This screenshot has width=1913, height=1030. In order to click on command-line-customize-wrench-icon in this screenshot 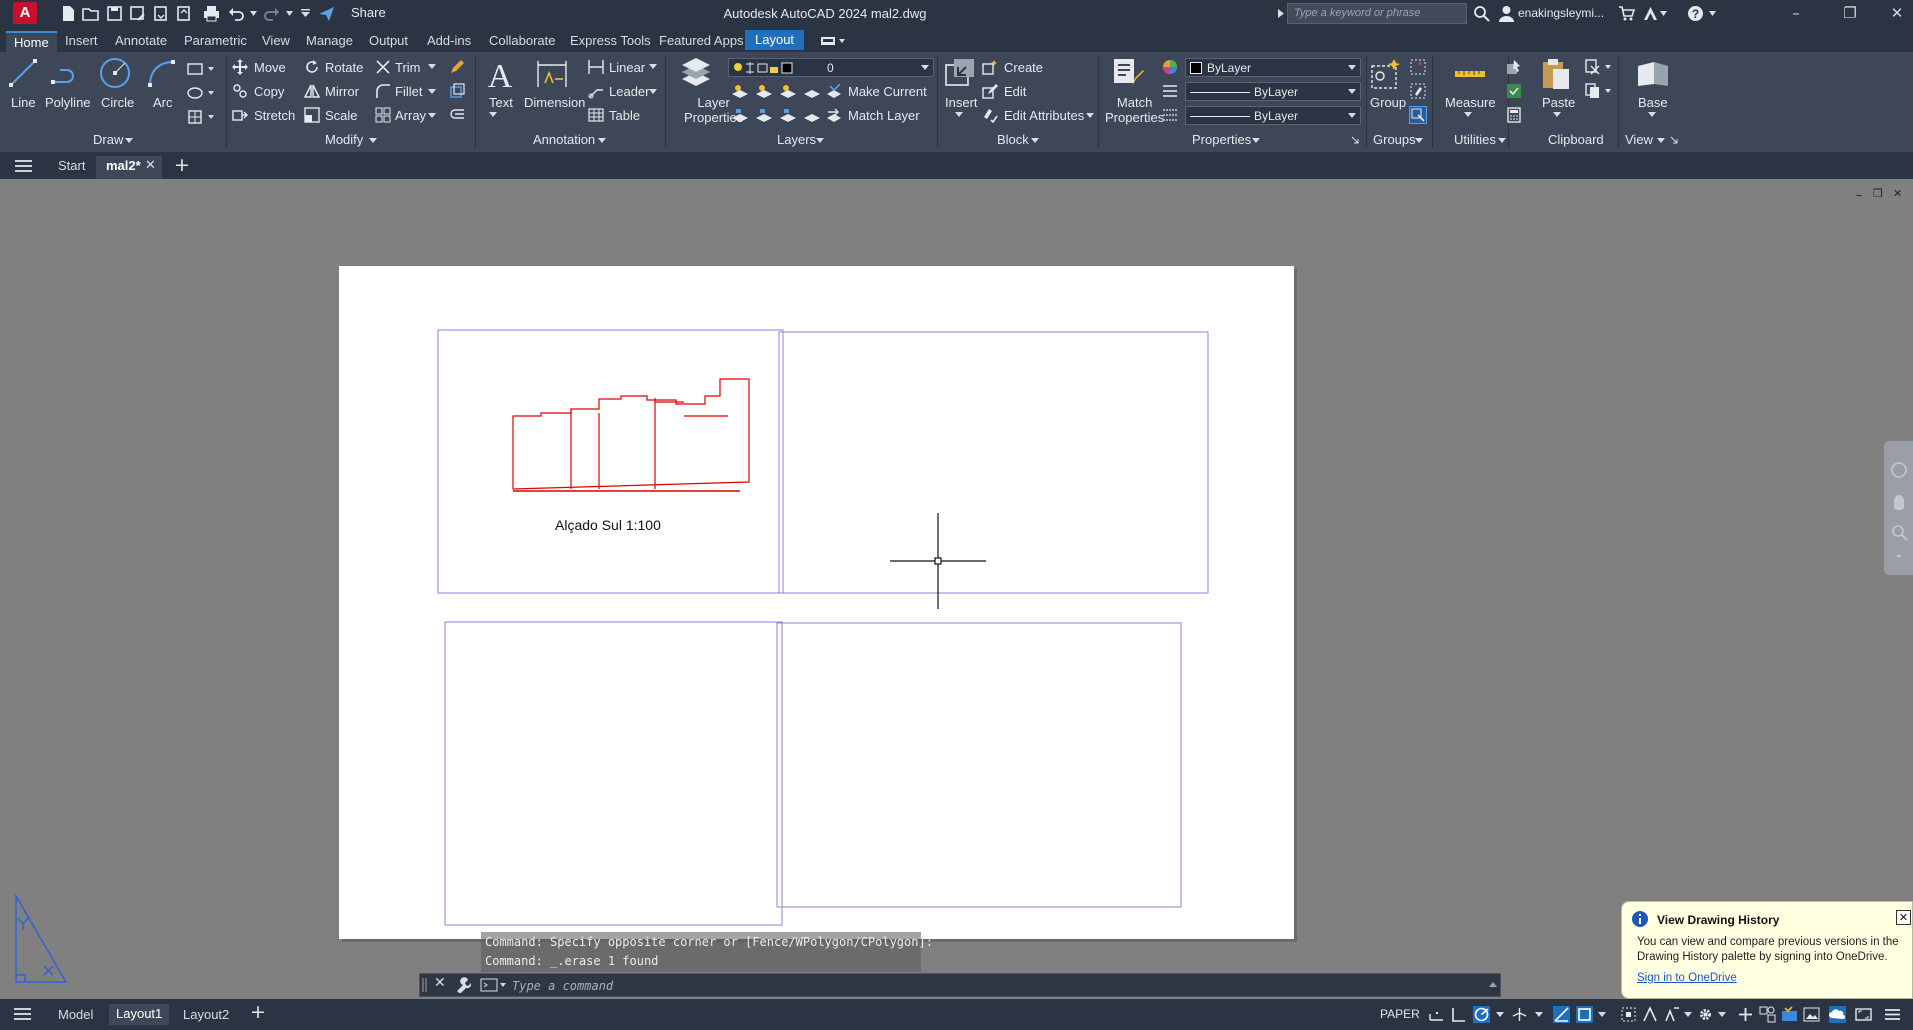, I will do `click(463, 985)`.